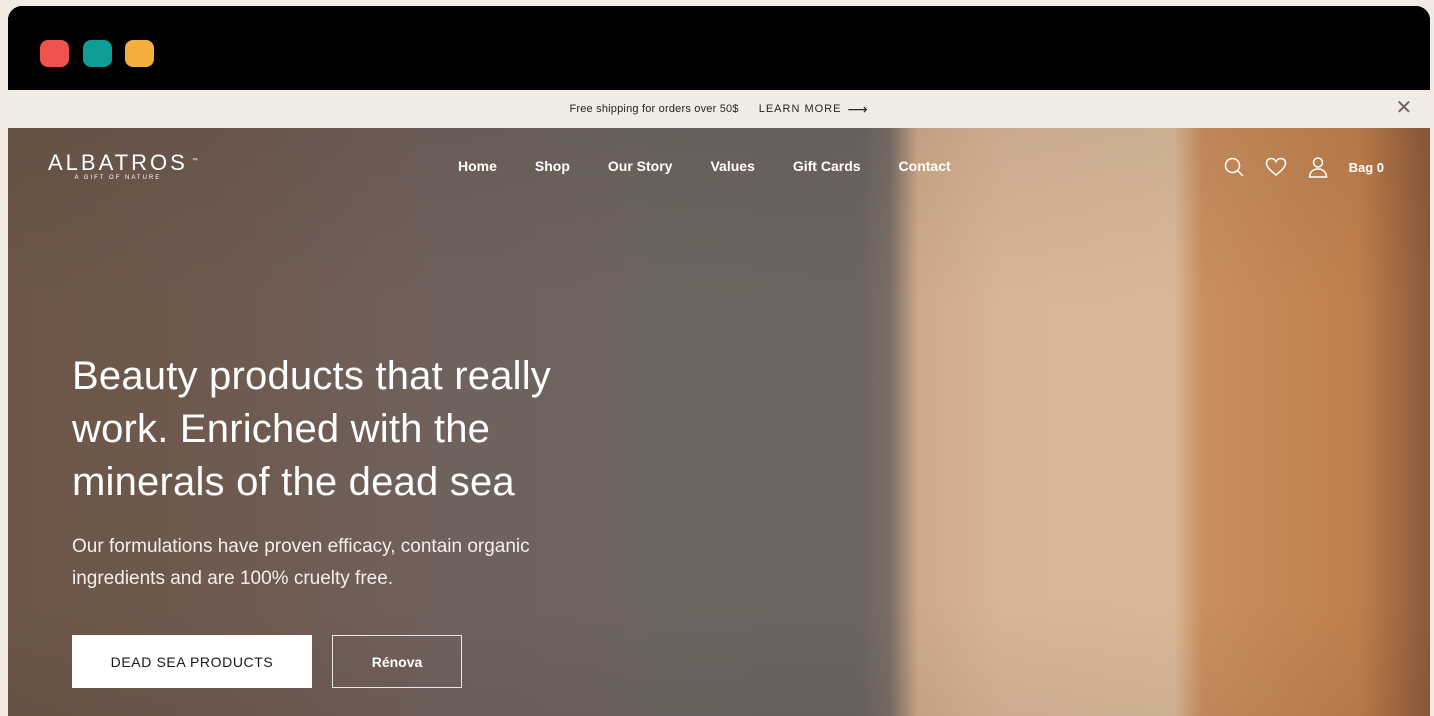  I want to click on learn-more-label: LEARN MORE, so click(800, 109).